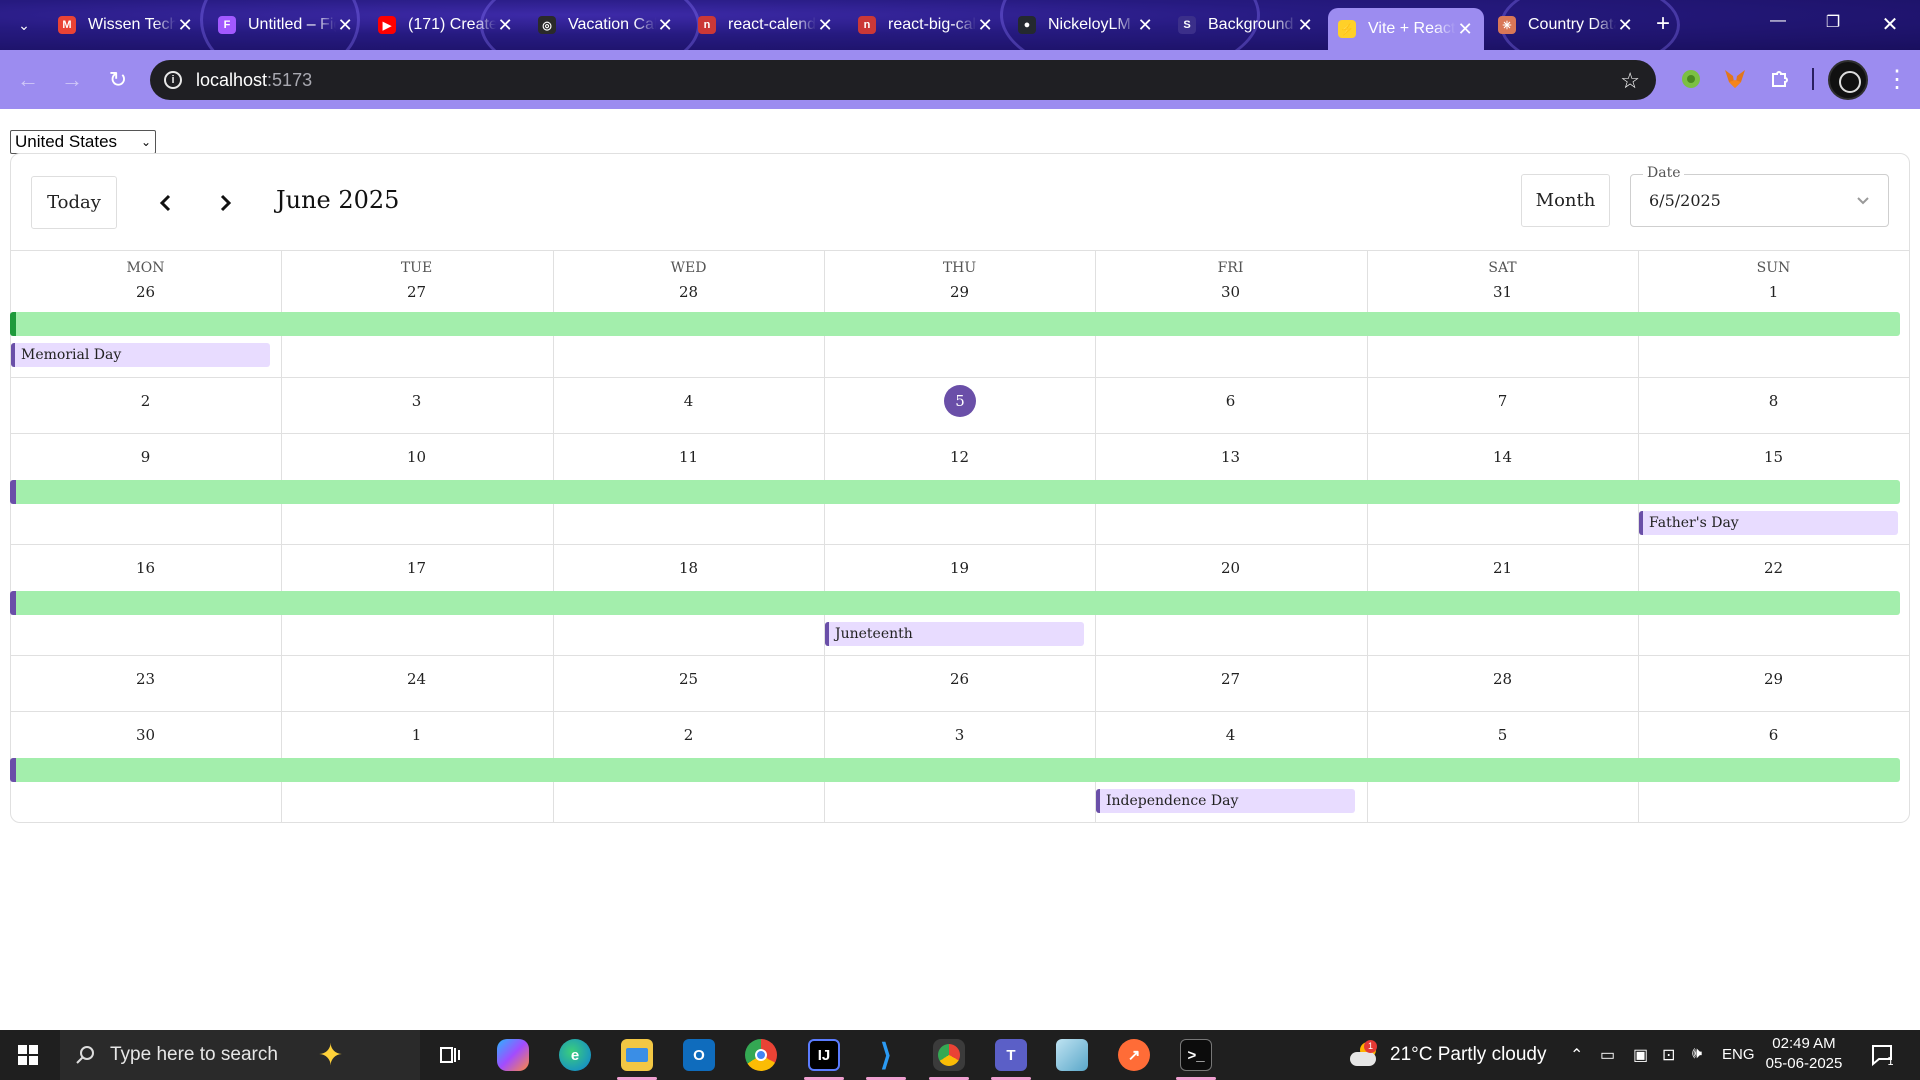  What do you see at coordinates (1406, 29) in the screenshot?
I see `browser-tab: ⚡ Vite + React ✕` at bounding box center [1406, 29].